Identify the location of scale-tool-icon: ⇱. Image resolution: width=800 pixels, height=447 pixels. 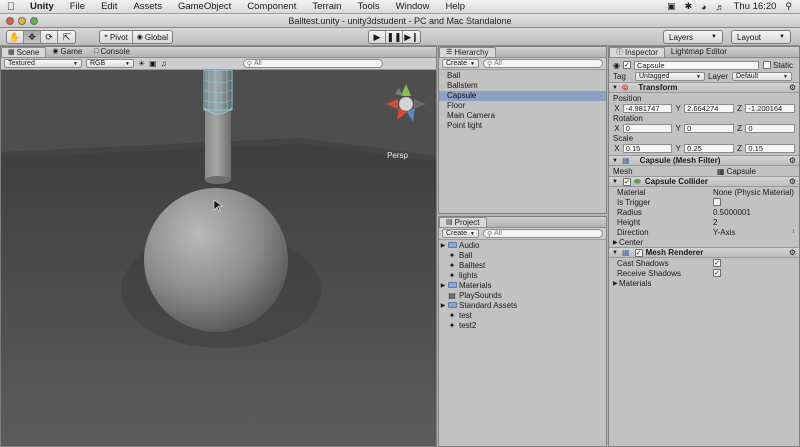
(66, 37).